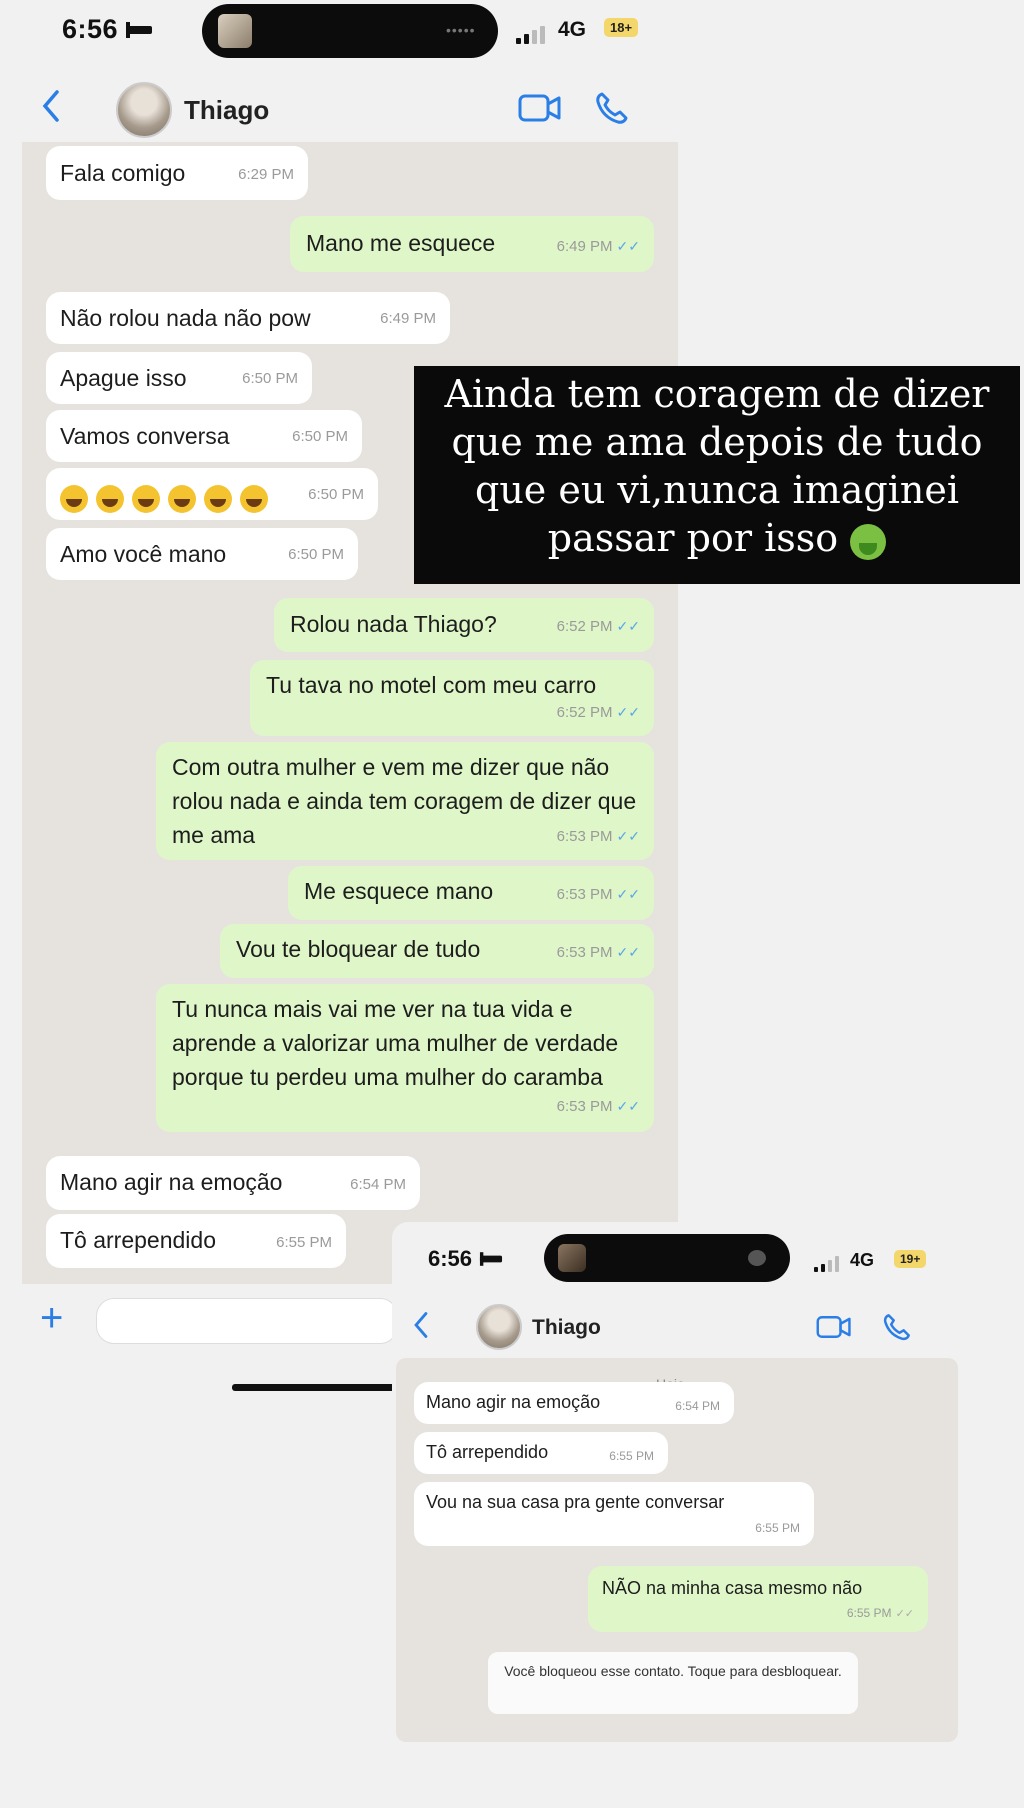 The width and height of the screenshot is (1024, 1808). What do you see at coordinates (177, 173) in the screenshot?
I see `message-incoming: Fala comigo 6:29 PM` at bounding box center [177, 173].